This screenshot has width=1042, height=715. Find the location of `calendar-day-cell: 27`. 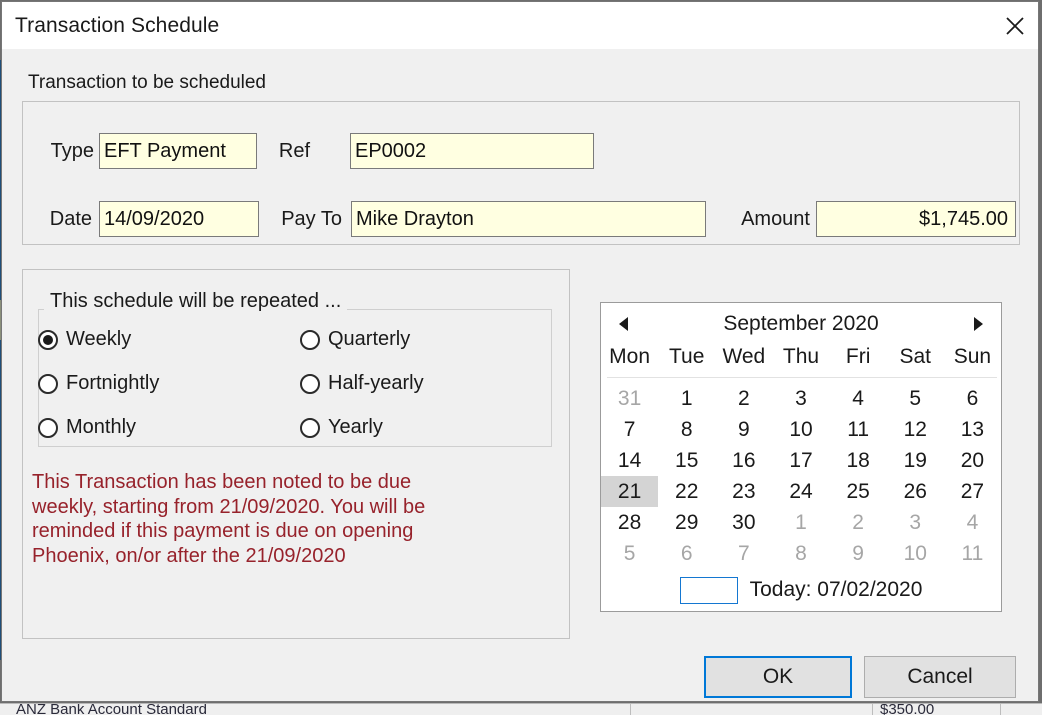

calendar-day-cell: 27 is located at coordinates (972, 491).